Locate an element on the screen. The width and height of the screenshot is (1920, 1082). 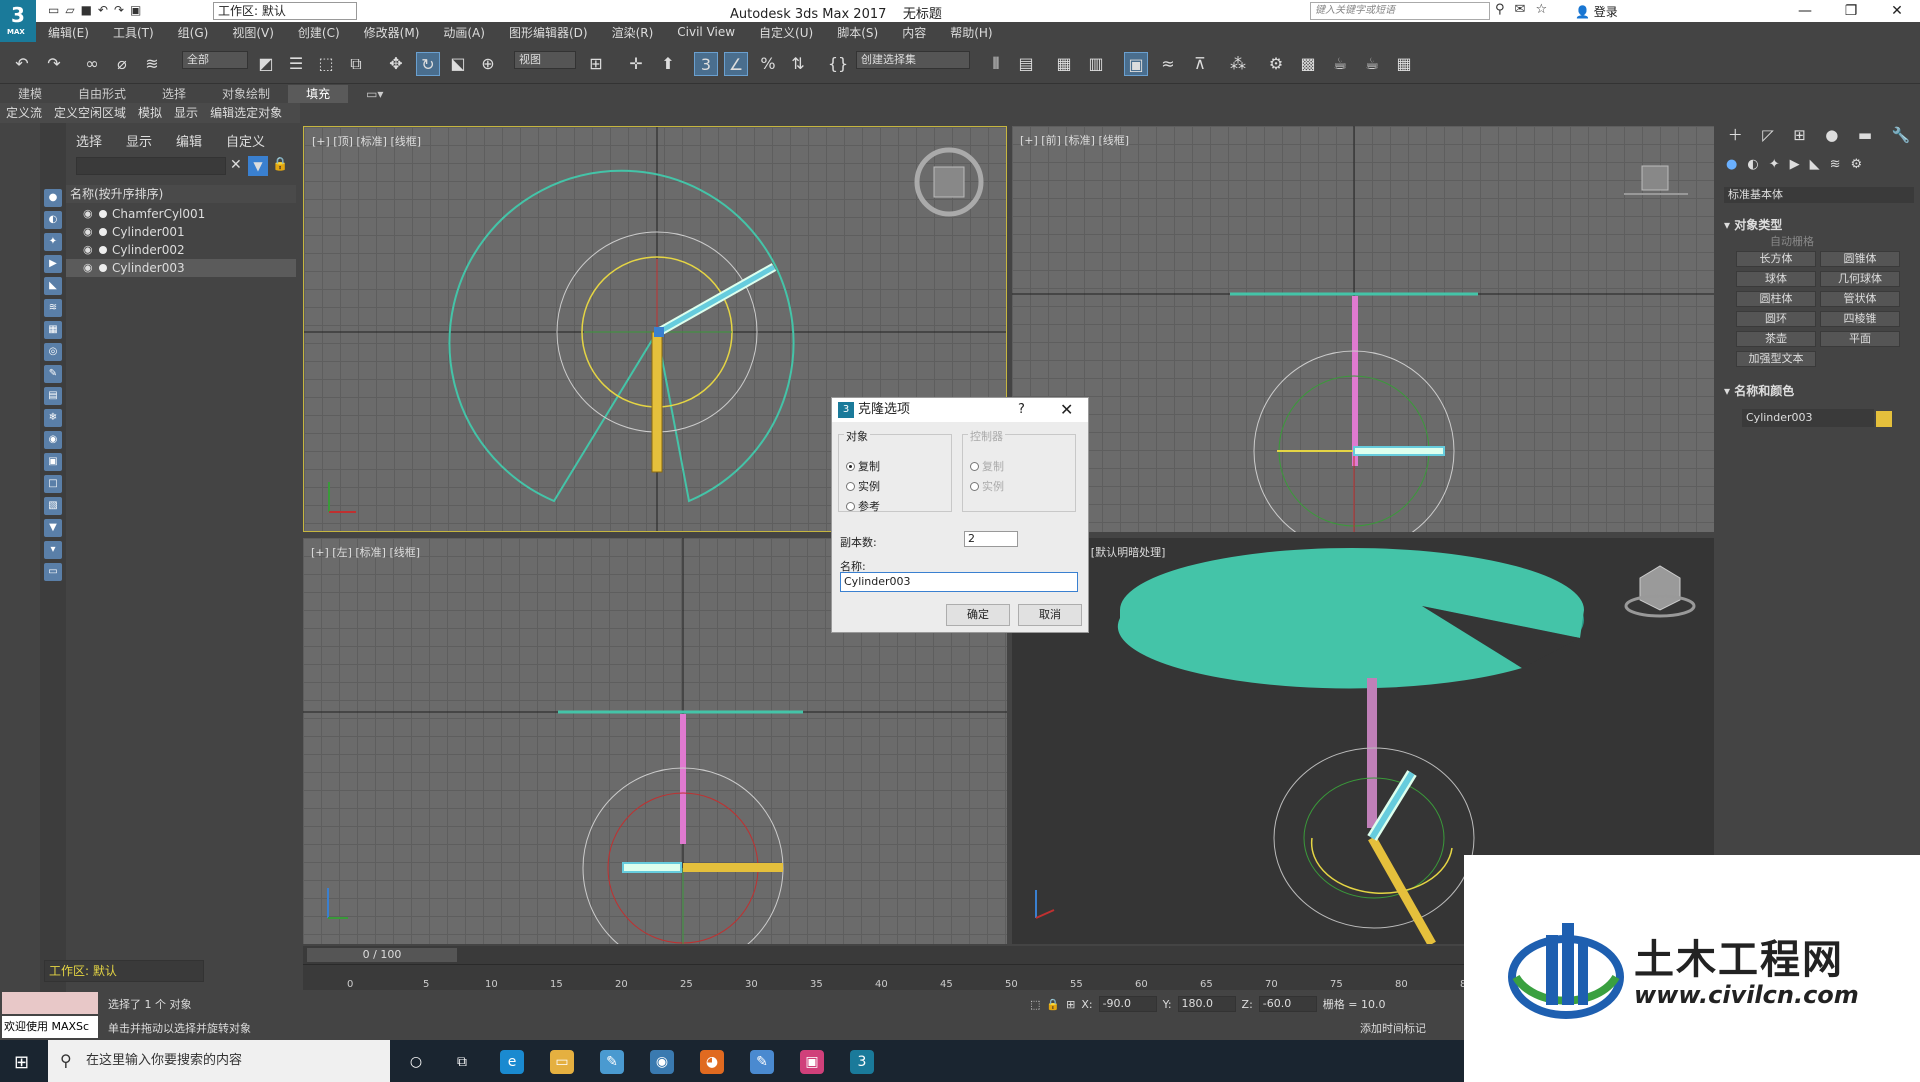
filter-all-icon: ▣ is located at coordinates (53, 462).